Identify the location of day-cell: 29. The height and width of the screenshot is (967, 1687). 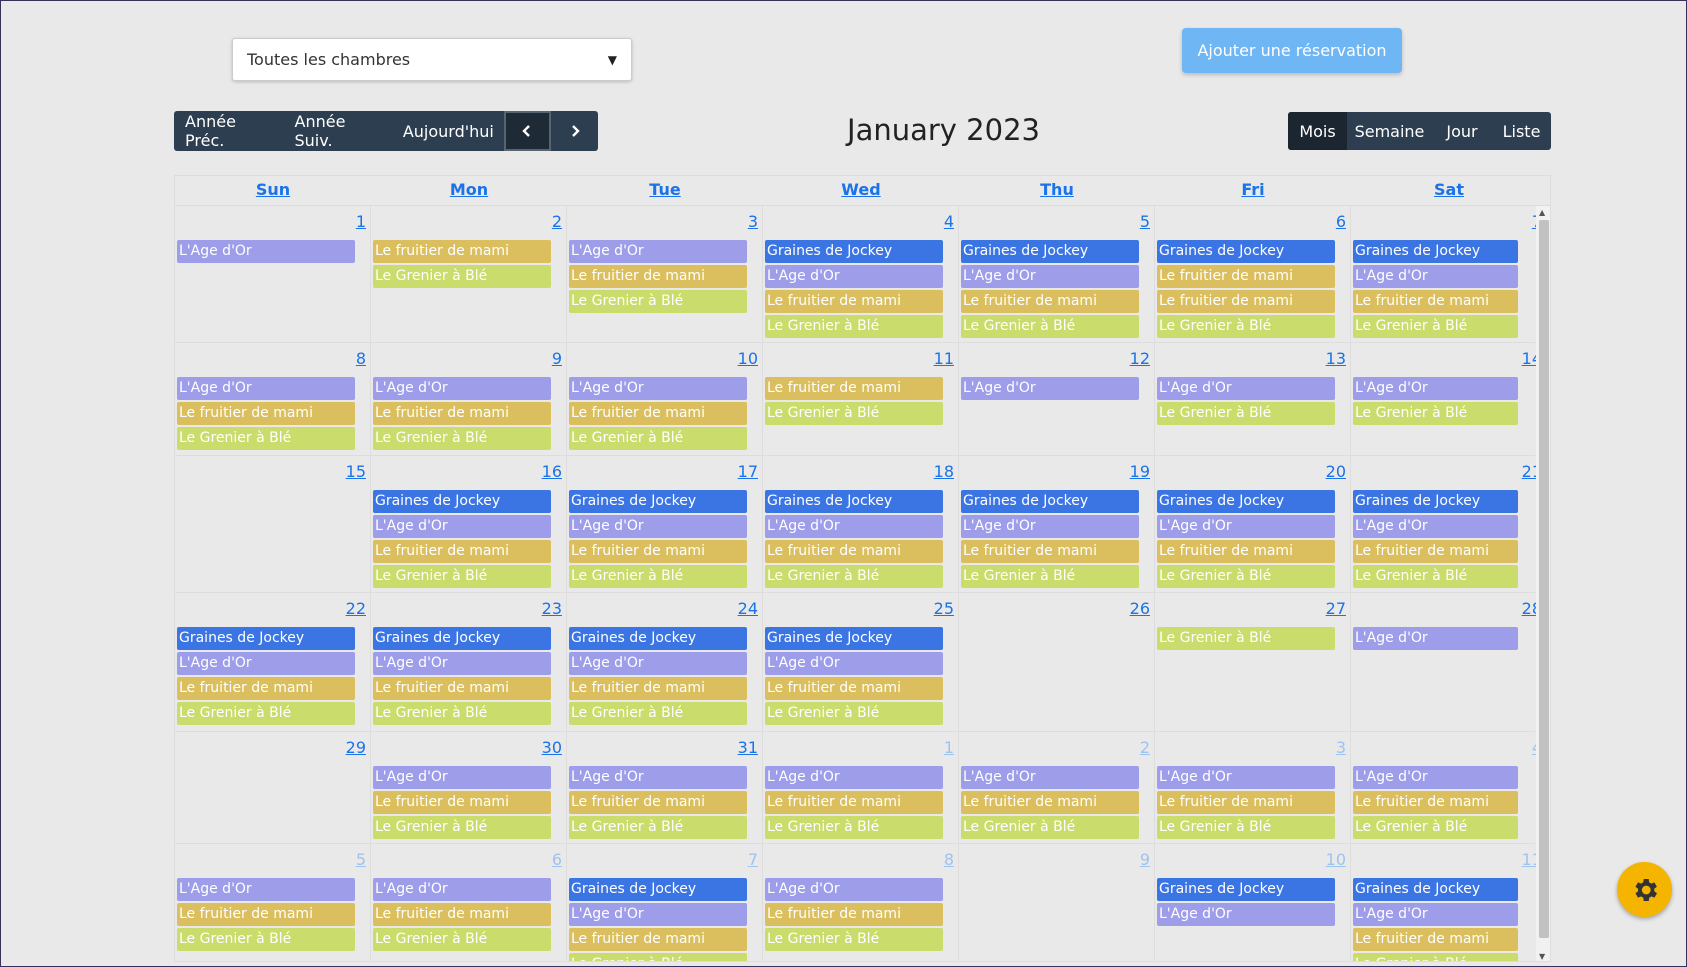
(273, 787).